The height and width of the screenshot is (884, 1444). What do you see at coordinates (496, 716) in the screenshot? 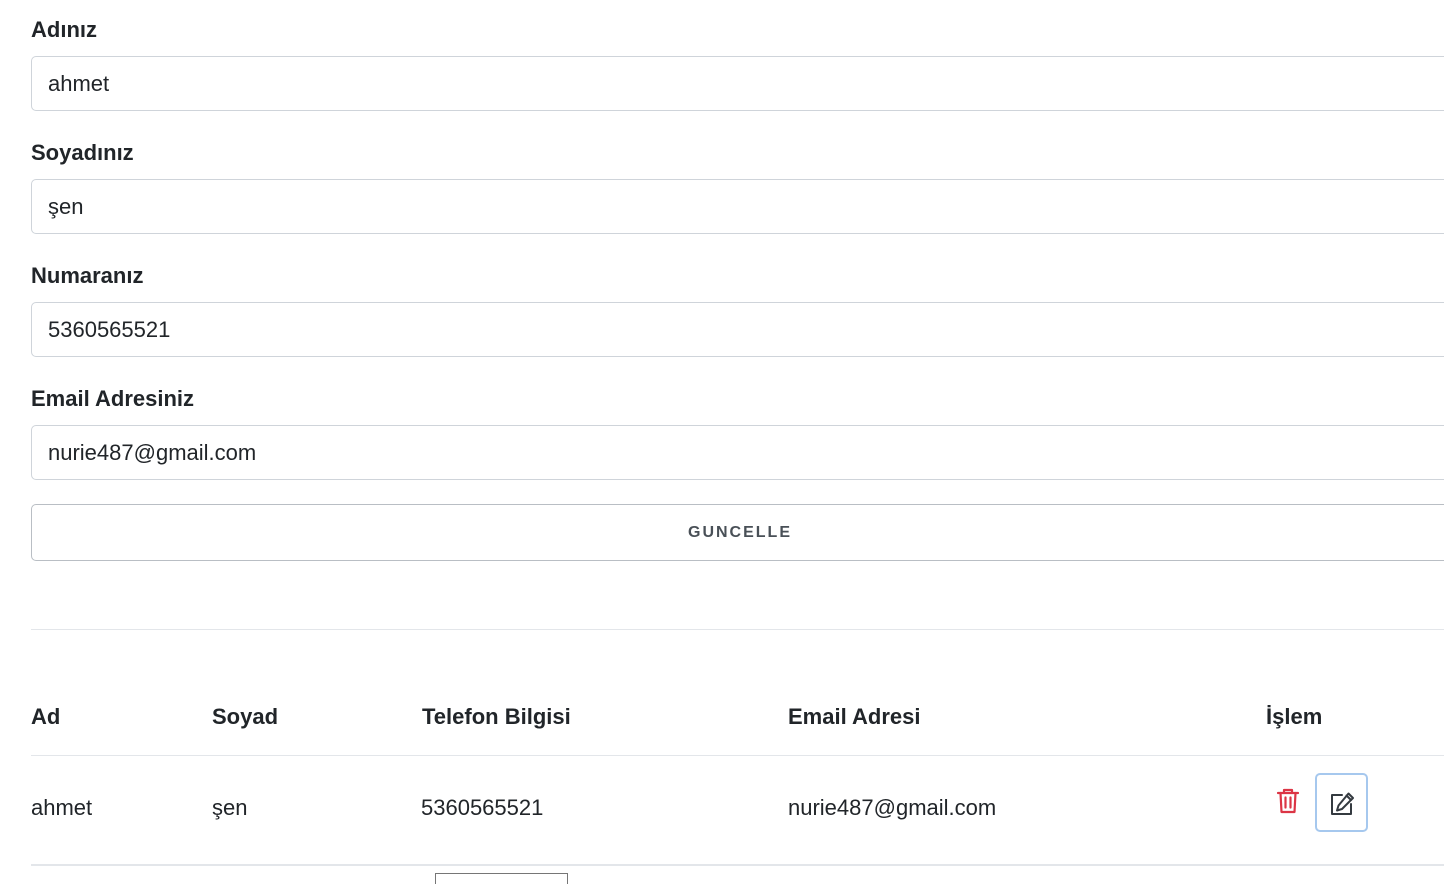
I see `column-header-telefon: Telefon Bilgisi` at bounding box center [496, 716].